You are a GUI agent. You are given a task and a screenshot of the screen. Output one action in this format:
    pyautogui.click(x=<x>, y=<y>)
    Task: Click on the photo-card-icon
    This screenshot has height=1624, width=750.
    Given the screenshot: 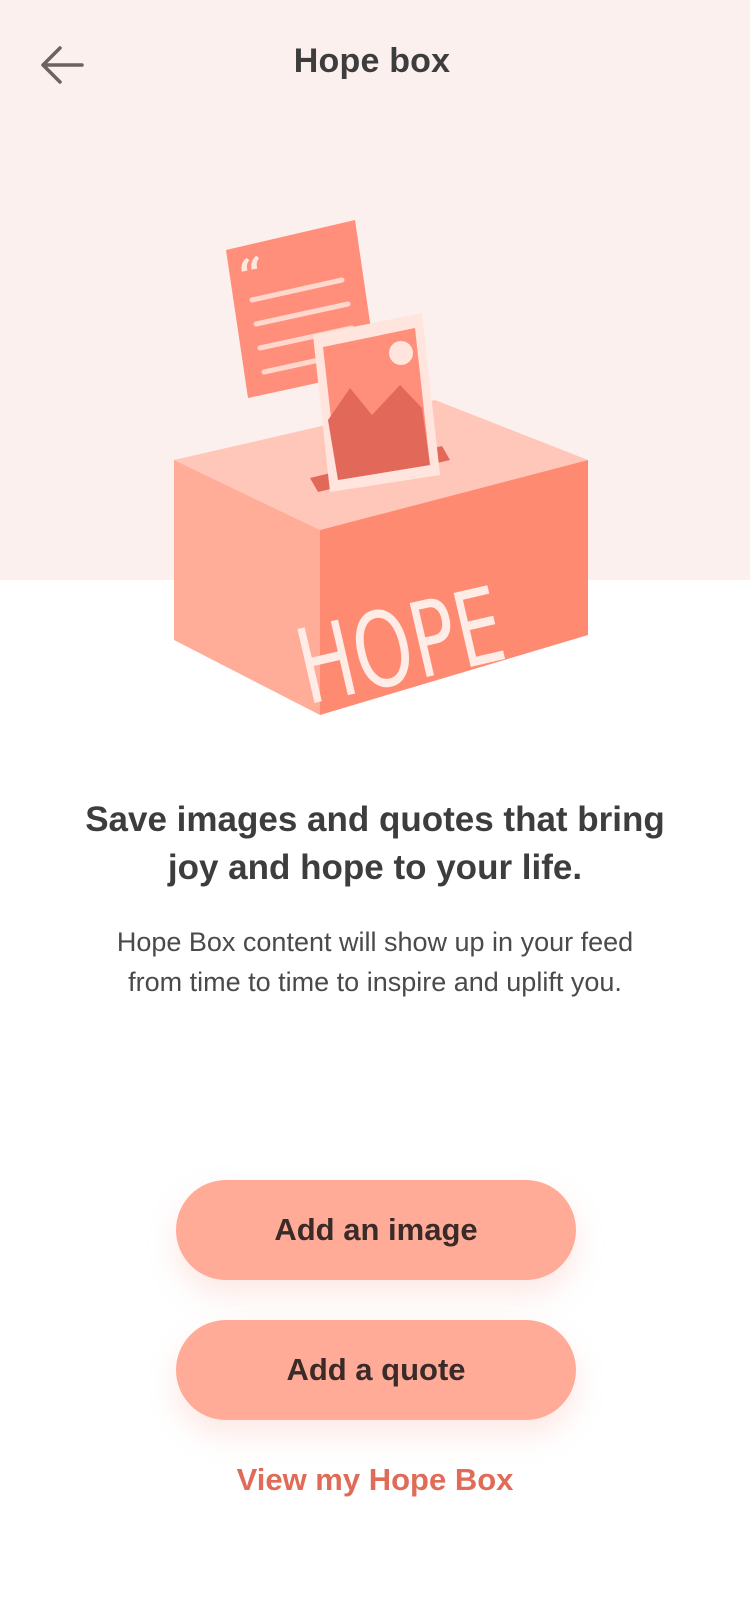 What is the action you would take?
    pyautogui.click(x=376, y=402)
    